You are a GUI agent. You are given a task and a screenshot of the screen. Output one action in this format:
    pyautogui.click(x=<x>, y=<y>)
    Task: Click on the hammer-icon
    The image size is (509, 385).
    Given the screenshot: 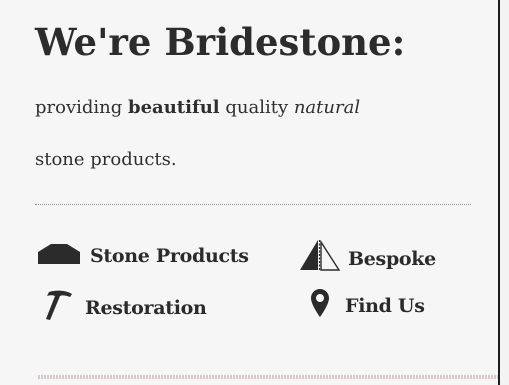 What is the action you would take?
    pyautogui.click(x=58, y=307)
    